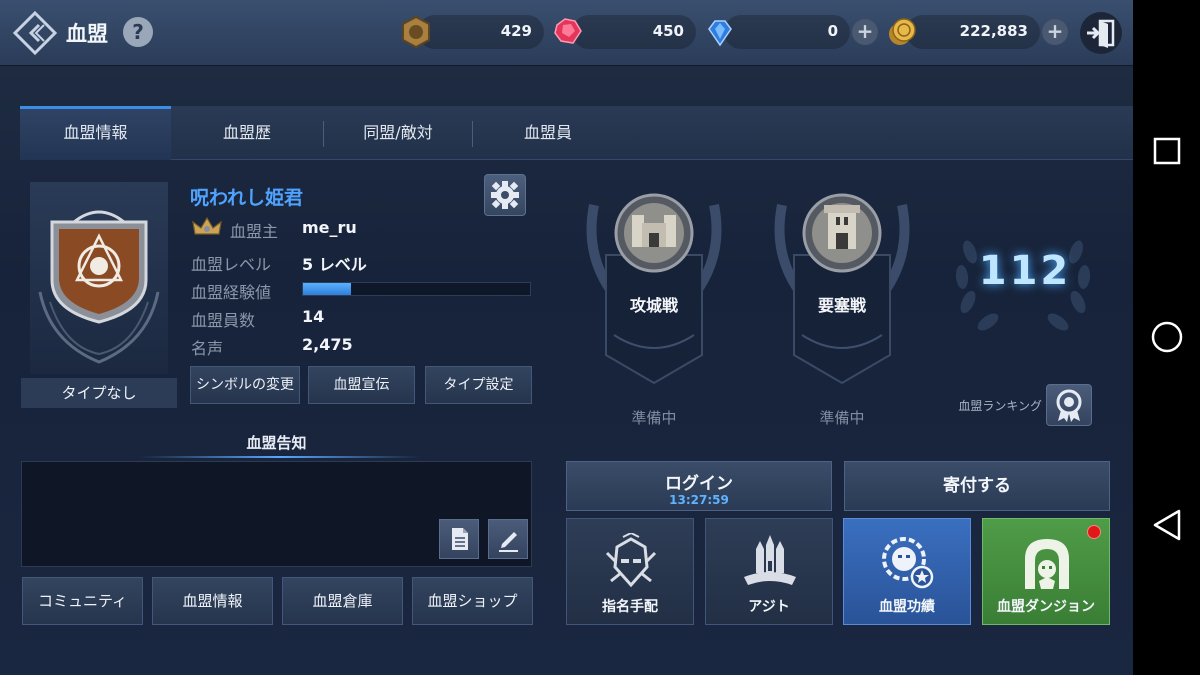  What do you see at coordinates (1046, 607) in the screenshot?
I see `dungeon-label: 血盟ダンジョン` at bounding box center [1046, 607].